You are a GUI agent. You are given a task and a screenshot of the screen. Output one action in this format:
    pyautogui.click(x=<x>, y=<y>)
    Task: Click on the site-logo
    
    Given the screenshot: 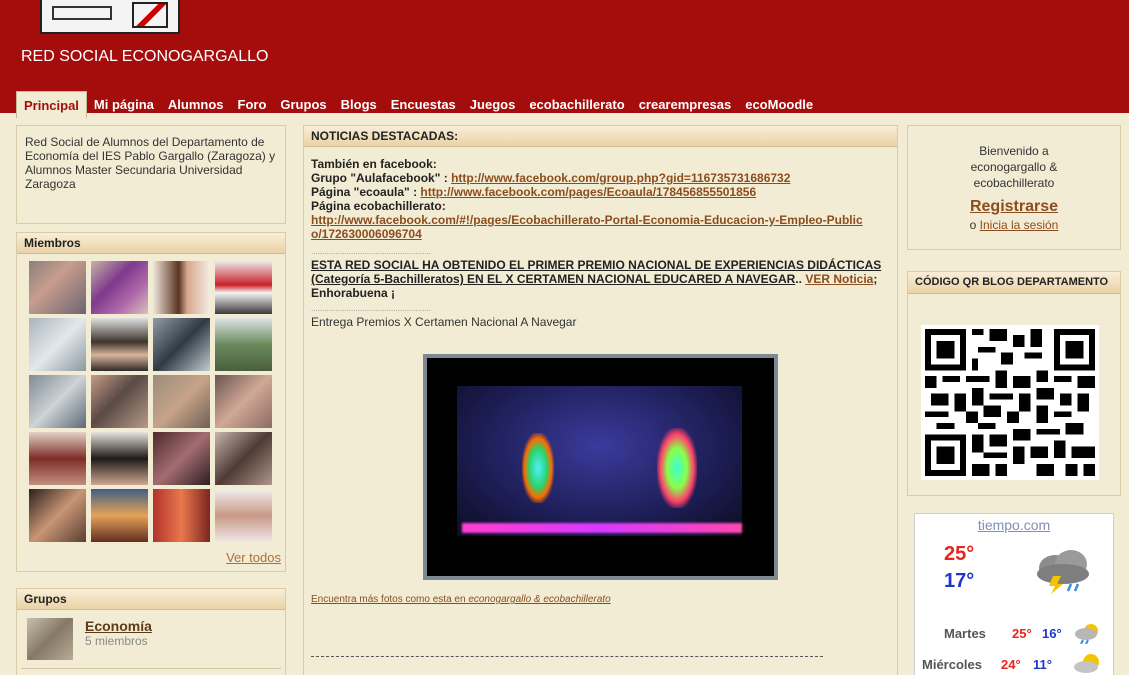 What is the action you would take?
    pyautogui.click(x=110, y=17)
    